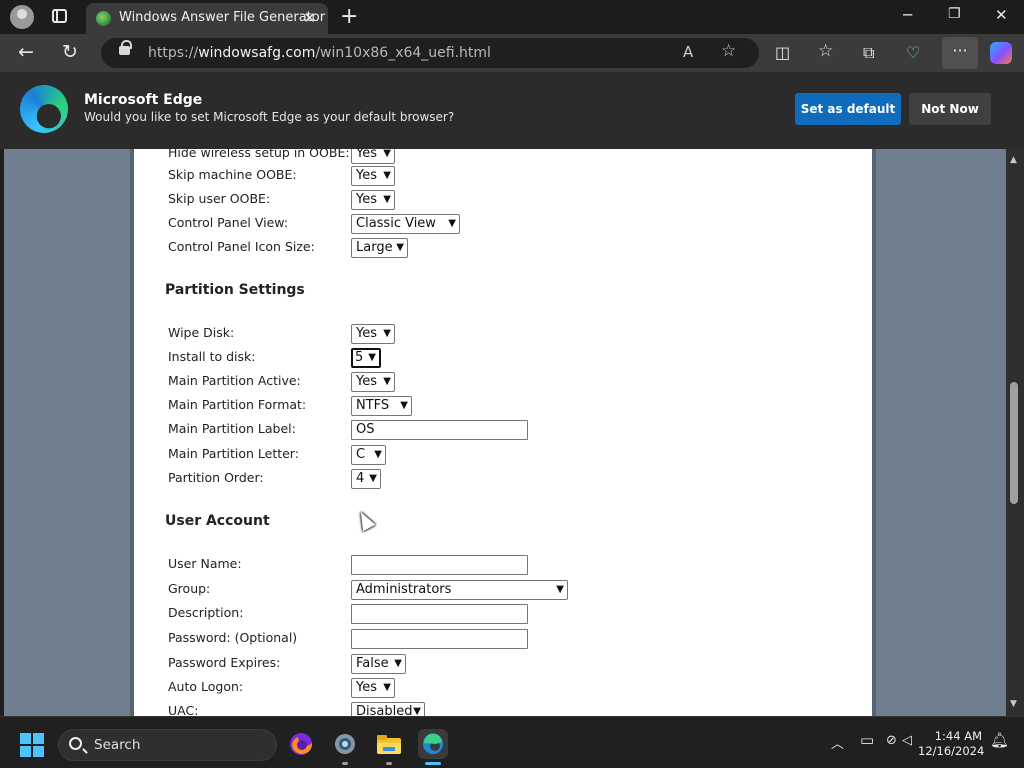 Image resolution: width=1024 pixels, height=768 pixels. Describe the element at coordinates (373, 382) in the screenshot. I see `main-partition-active-select: Yes ▼` at that location.